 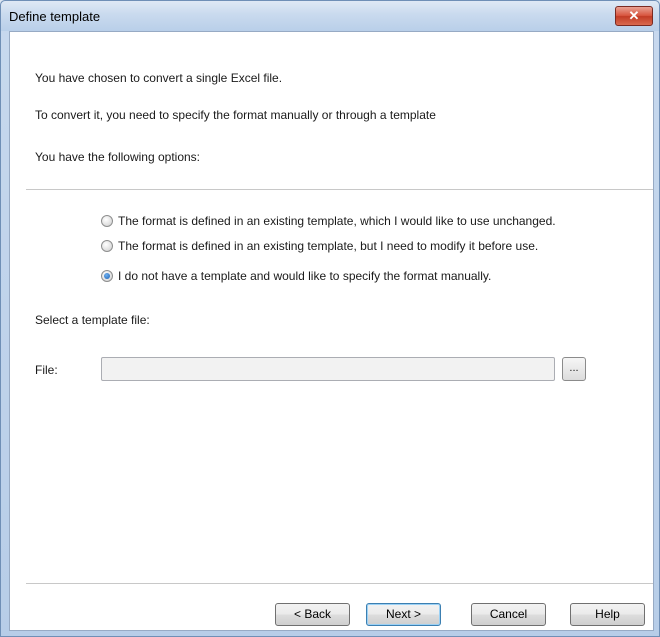 I want to click on file-label: File:, so click(x=46, y=370).